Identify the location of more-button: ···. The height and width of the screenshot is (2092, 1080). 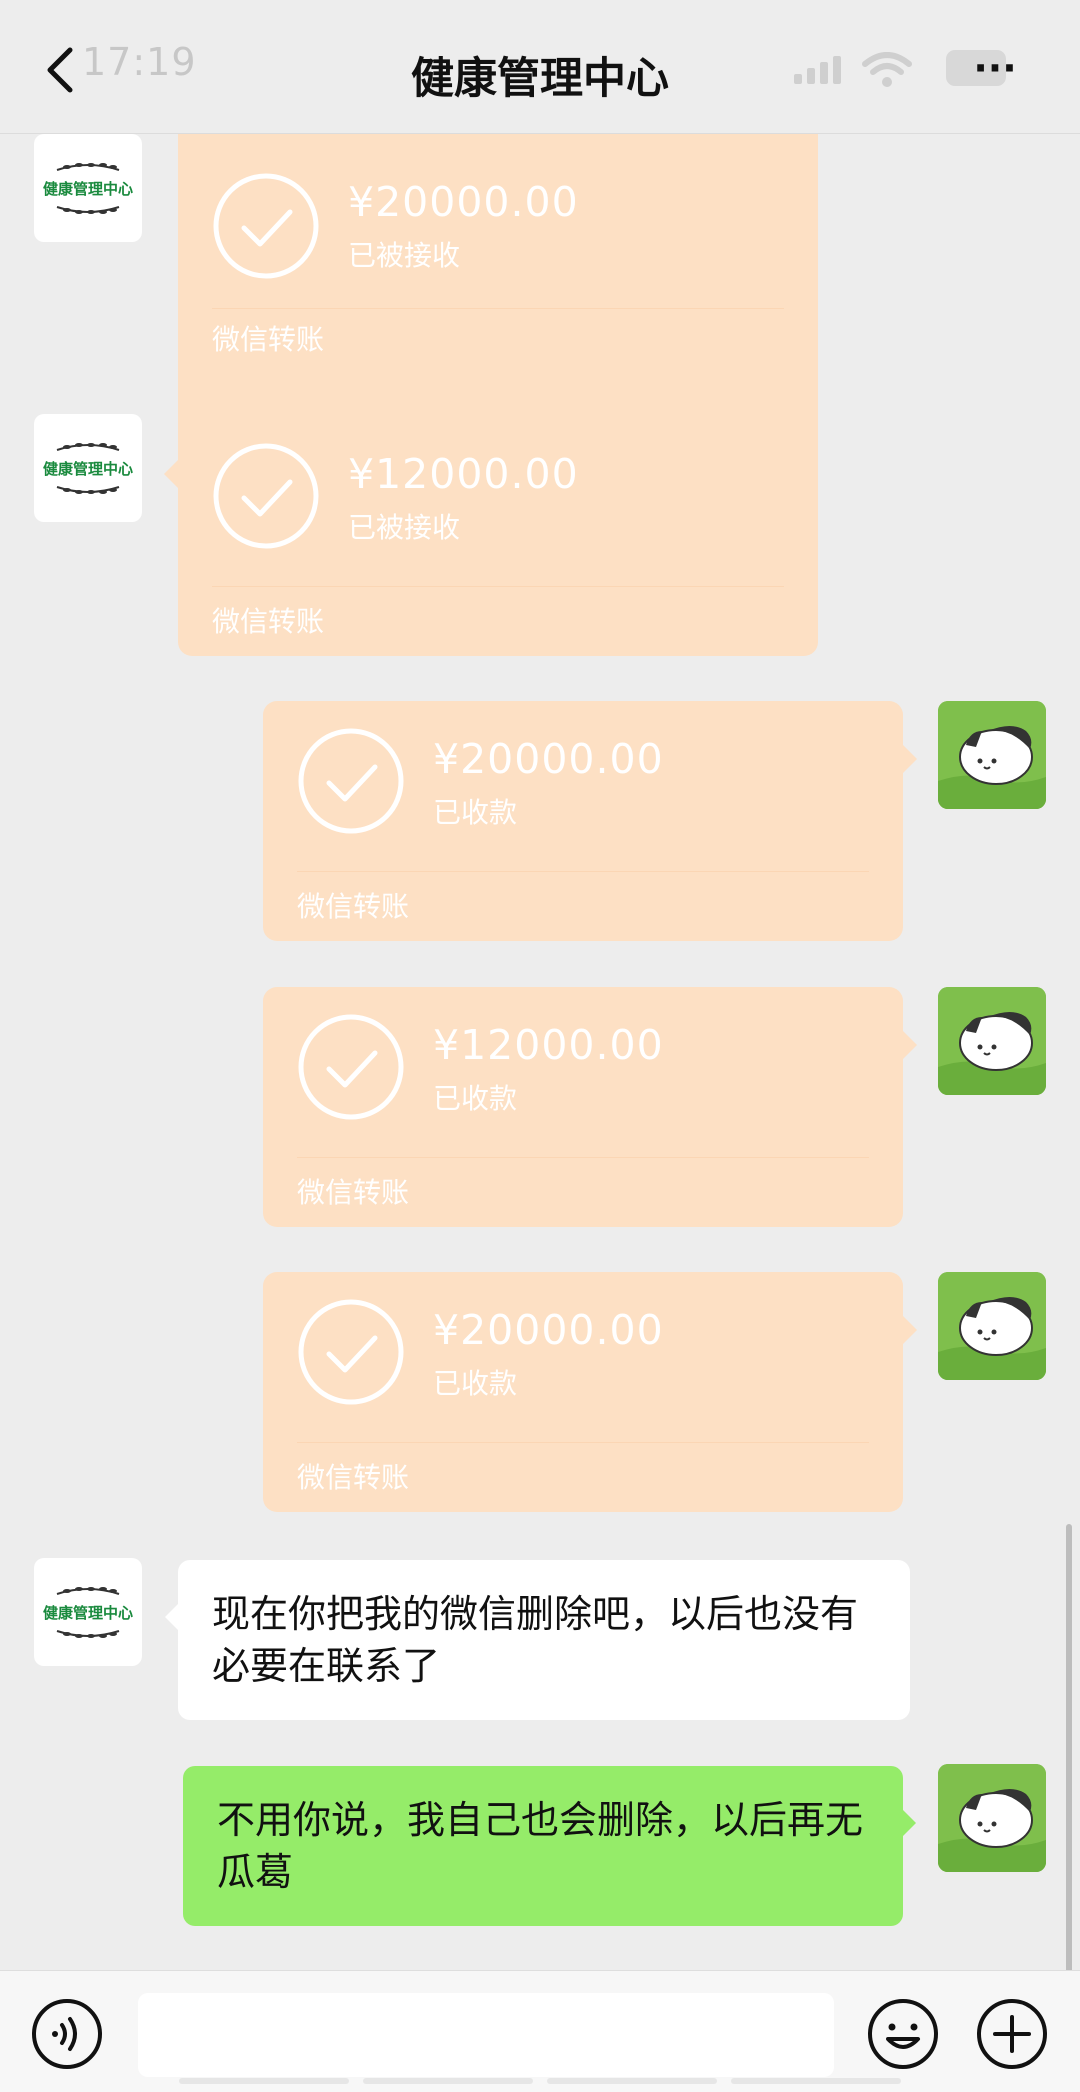
(995, 68).